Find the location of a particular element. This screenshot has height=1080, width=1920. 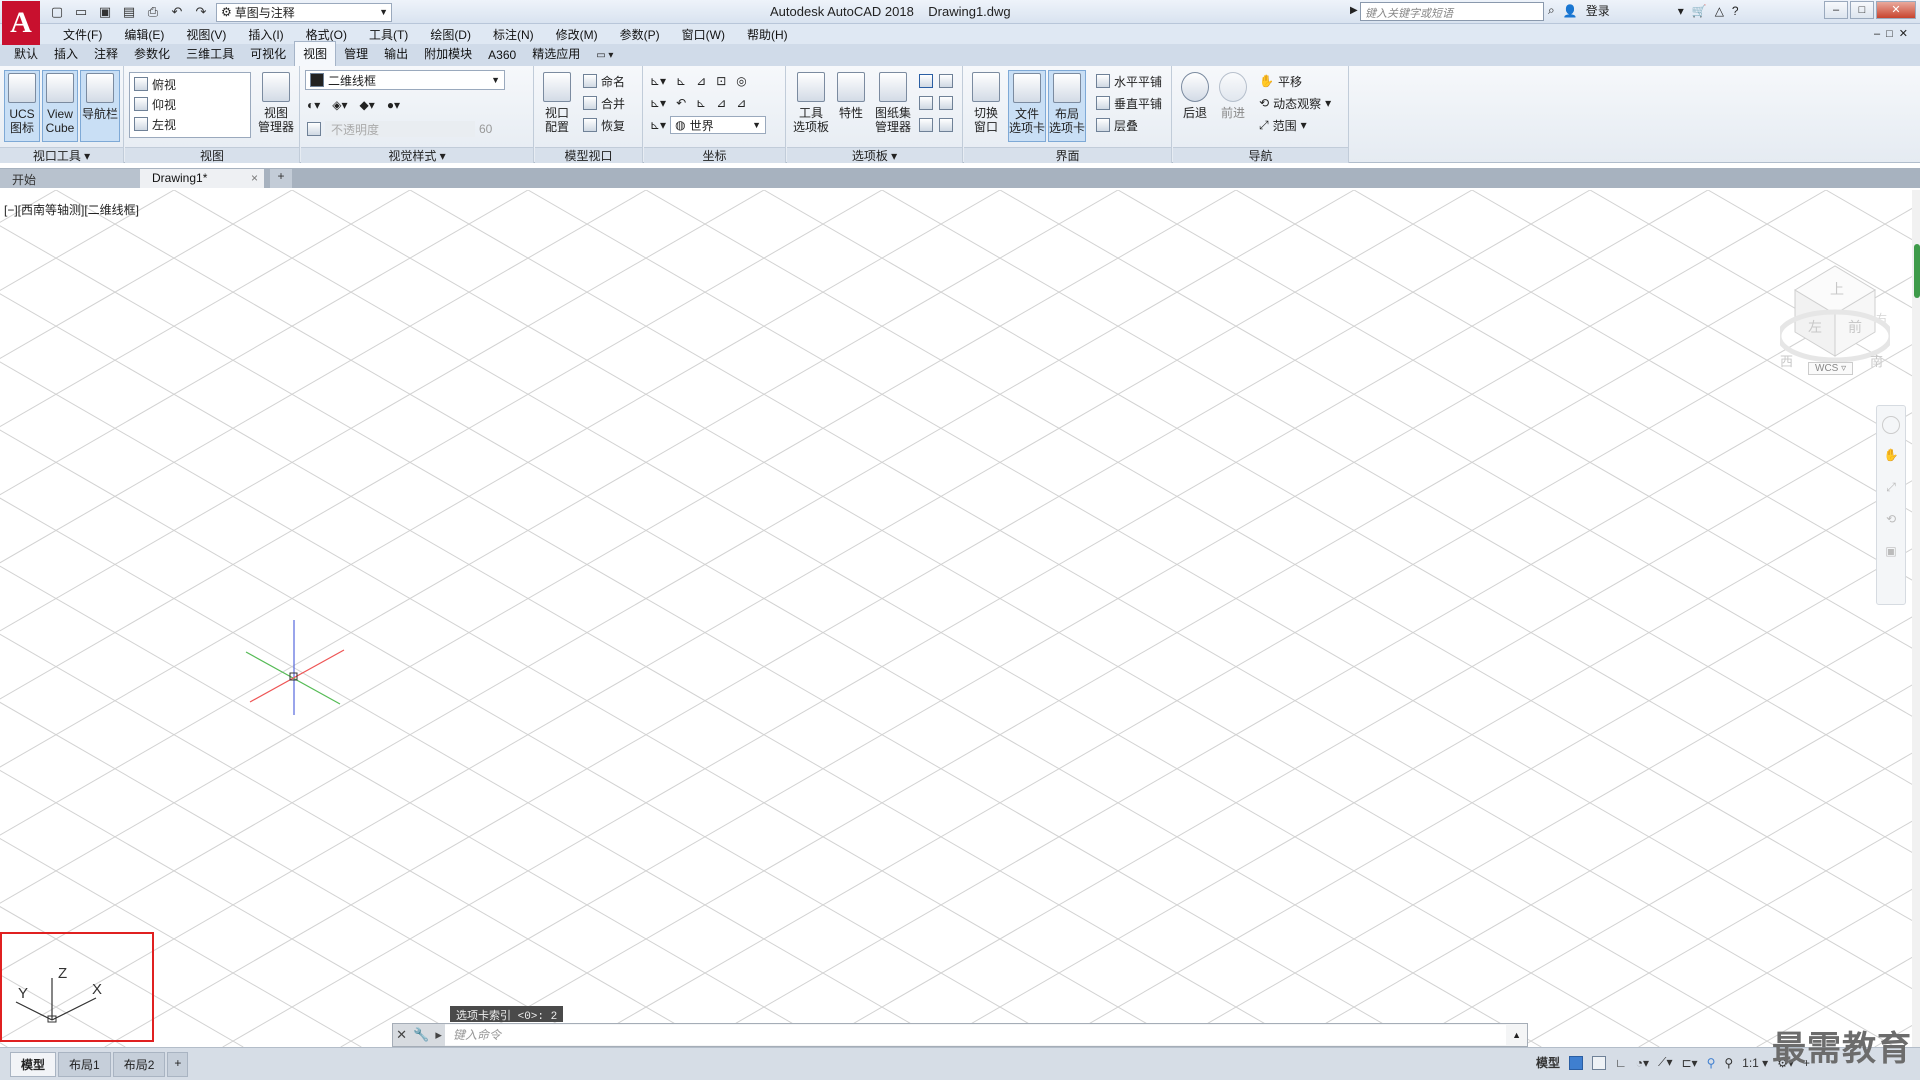

search-expand-icon: ▶ is located at coordinates (1354, 10).